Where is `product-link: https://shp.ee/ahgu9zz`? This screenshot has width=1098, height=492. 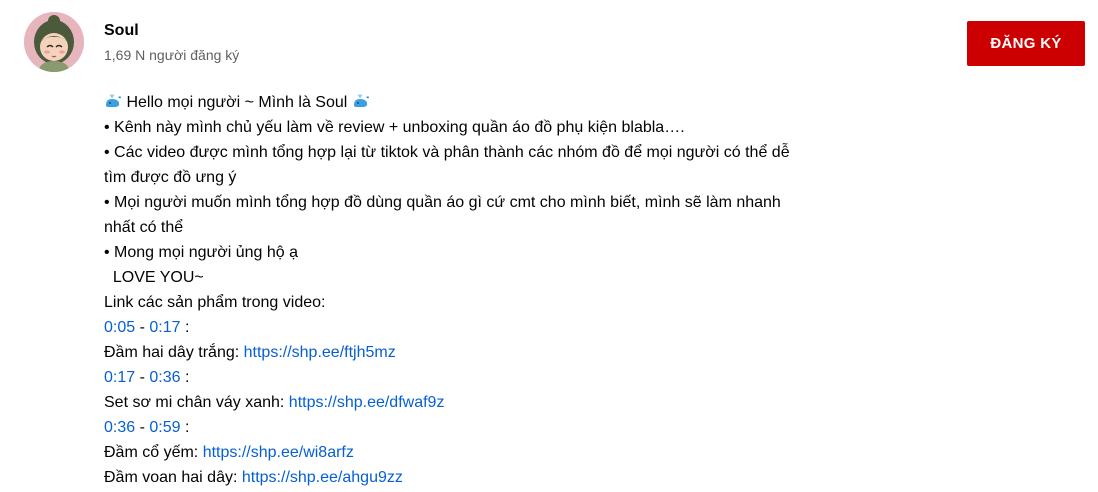
product-link: https://shp.ee/ahgu9zz is located at coordinates (322, 477).